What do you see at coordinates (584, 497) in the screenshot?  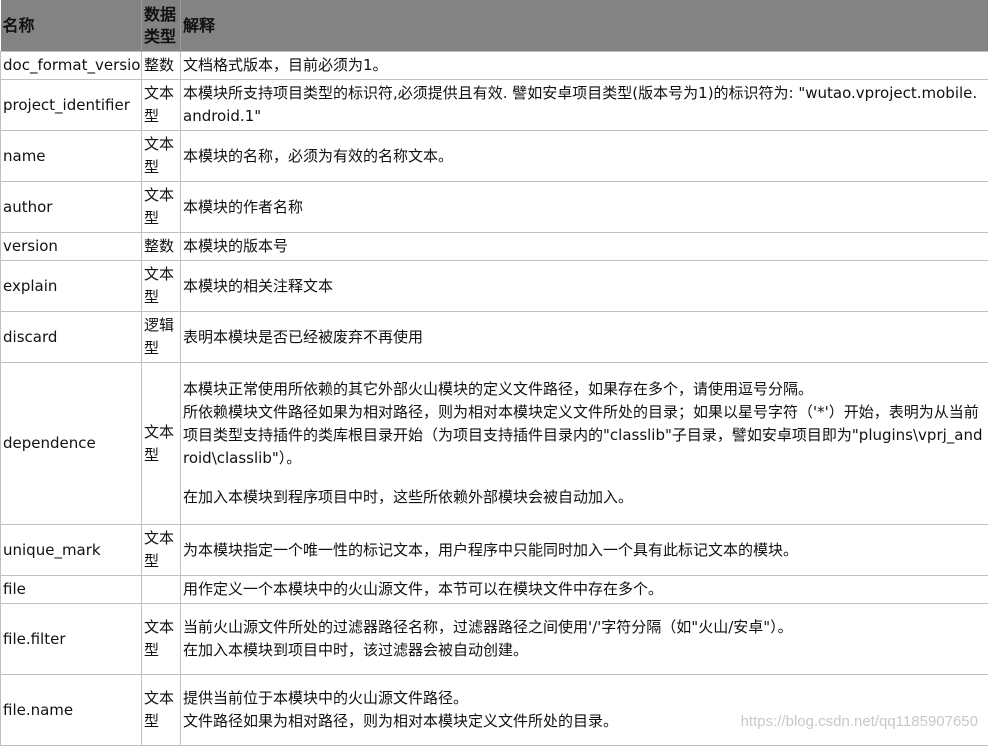 I see `description-paragraph: 在加入本模块到程序项目中时，这些所依赖外部模块会被自动加入。` at bounding box center [584, 497].